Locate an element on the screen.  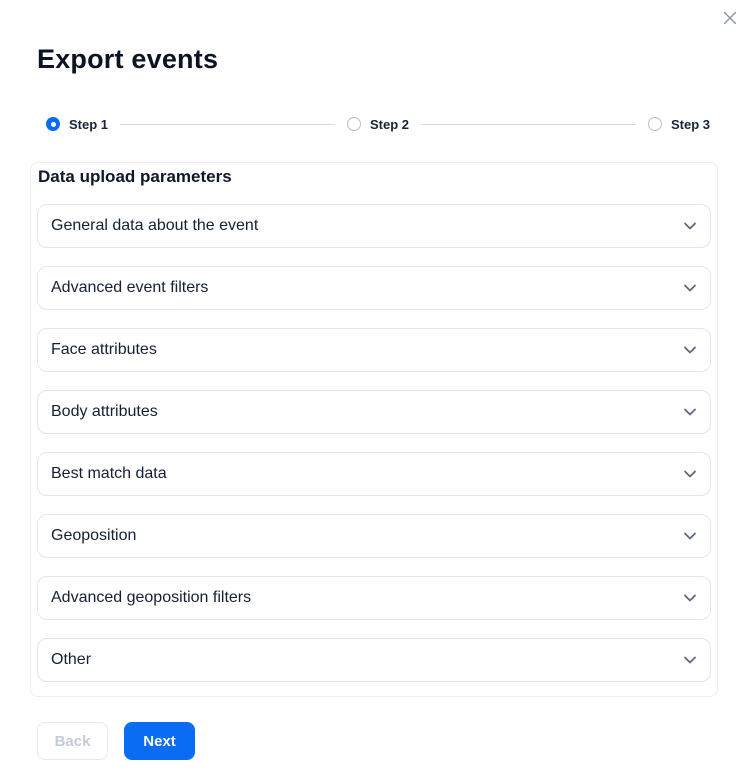
accordion-label: Advanced geoposition filters is located at coordinates (151, 597).